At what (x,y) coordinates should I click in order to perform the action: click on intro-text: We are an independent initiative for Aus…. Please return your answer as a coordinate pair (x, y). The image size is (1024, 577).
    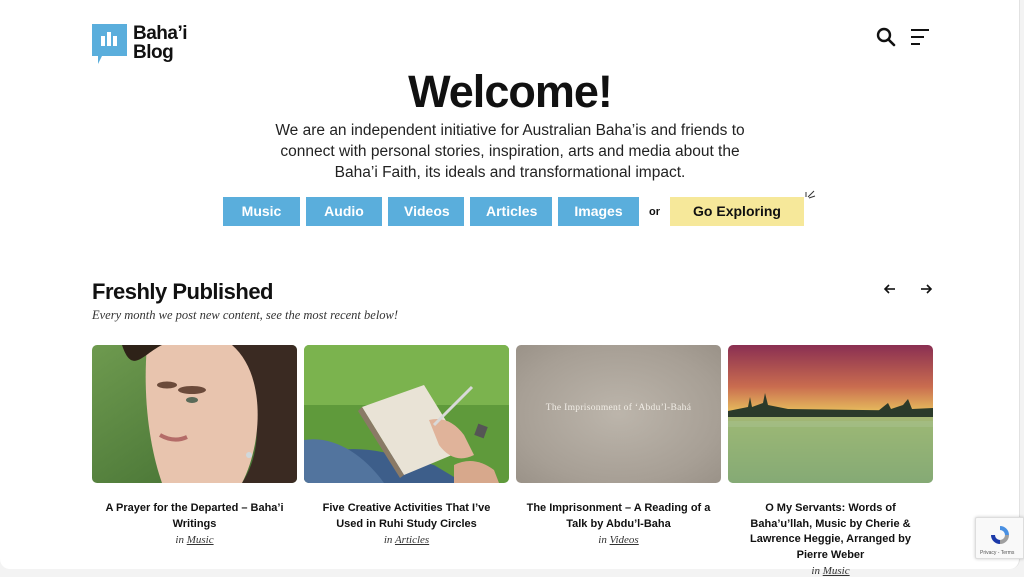
    Looking at the image, I should click on (510, 151).